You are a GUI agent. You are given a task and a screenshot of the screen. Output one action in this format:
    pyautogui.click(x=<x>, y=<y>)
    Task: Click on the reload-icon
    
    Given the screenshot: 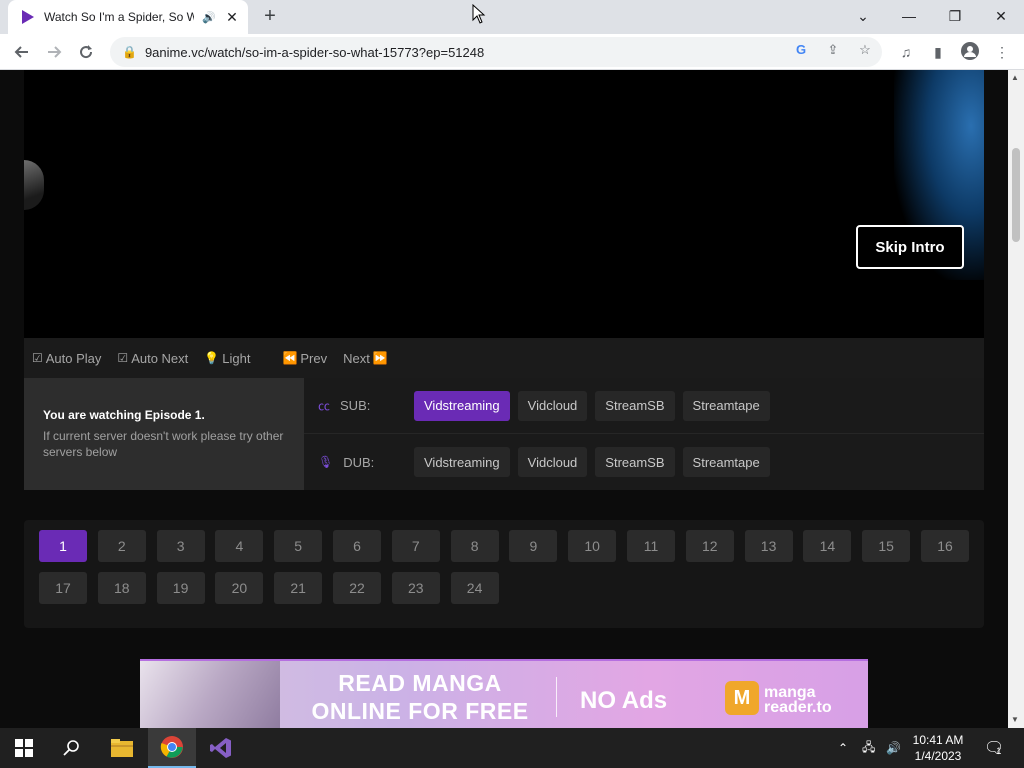 What is the action you would take?
    pyautogui.click(x=86, y=52)
    